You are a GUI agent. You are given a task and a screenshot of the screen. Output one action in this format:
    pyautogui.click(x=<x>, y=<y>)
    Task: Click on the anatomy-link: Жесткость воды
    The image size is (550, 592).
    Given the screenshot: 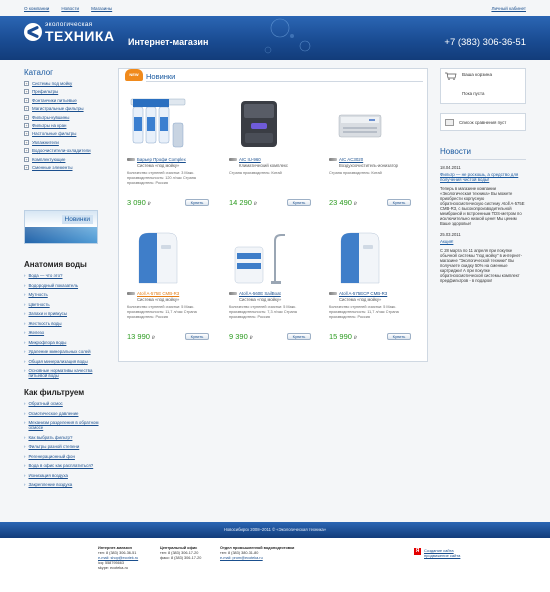 What is the action you would take?
    pyautogui.click(x=44, y=323)
    